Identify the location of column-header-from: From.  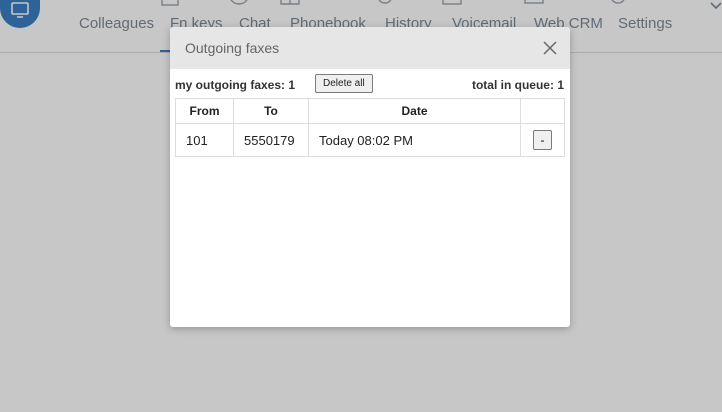
(204, 111).